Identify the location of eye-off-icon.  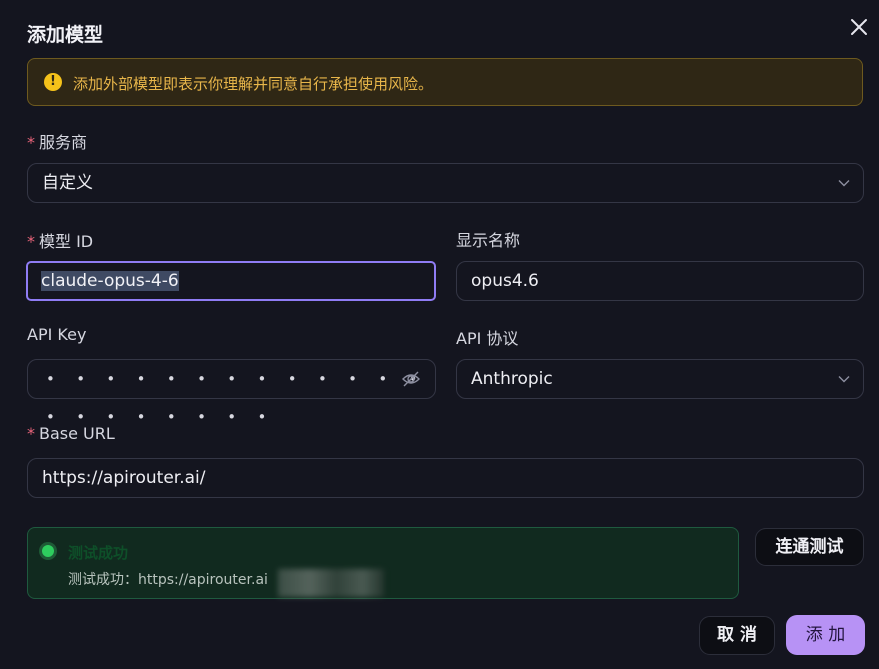
(411, 379).